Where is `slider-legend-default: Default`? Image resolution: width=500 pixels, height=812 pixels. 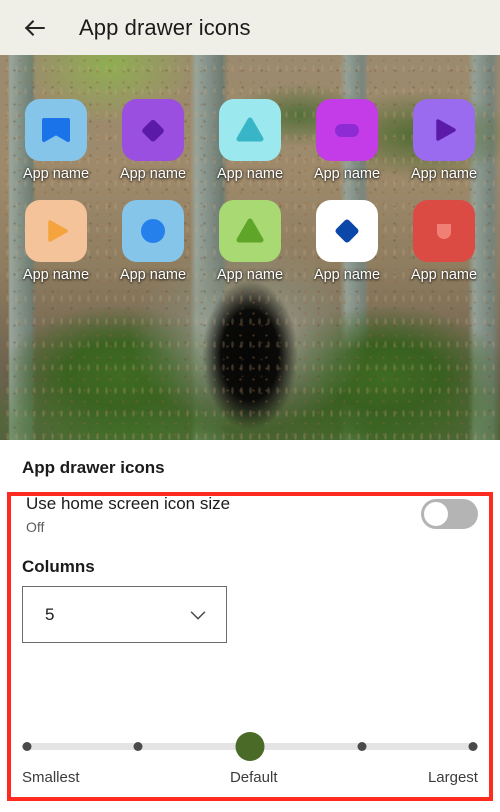
slider-legend-default: Default is located at coordinates (253, 777).